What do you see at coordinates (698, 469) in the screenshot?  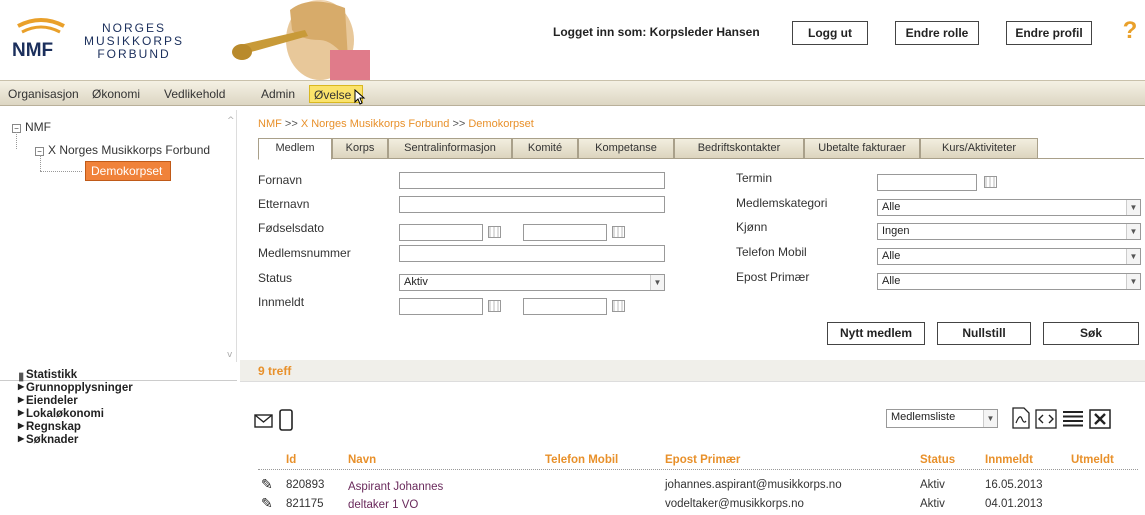 I see `header-divider` at bounding box center [698, 469].